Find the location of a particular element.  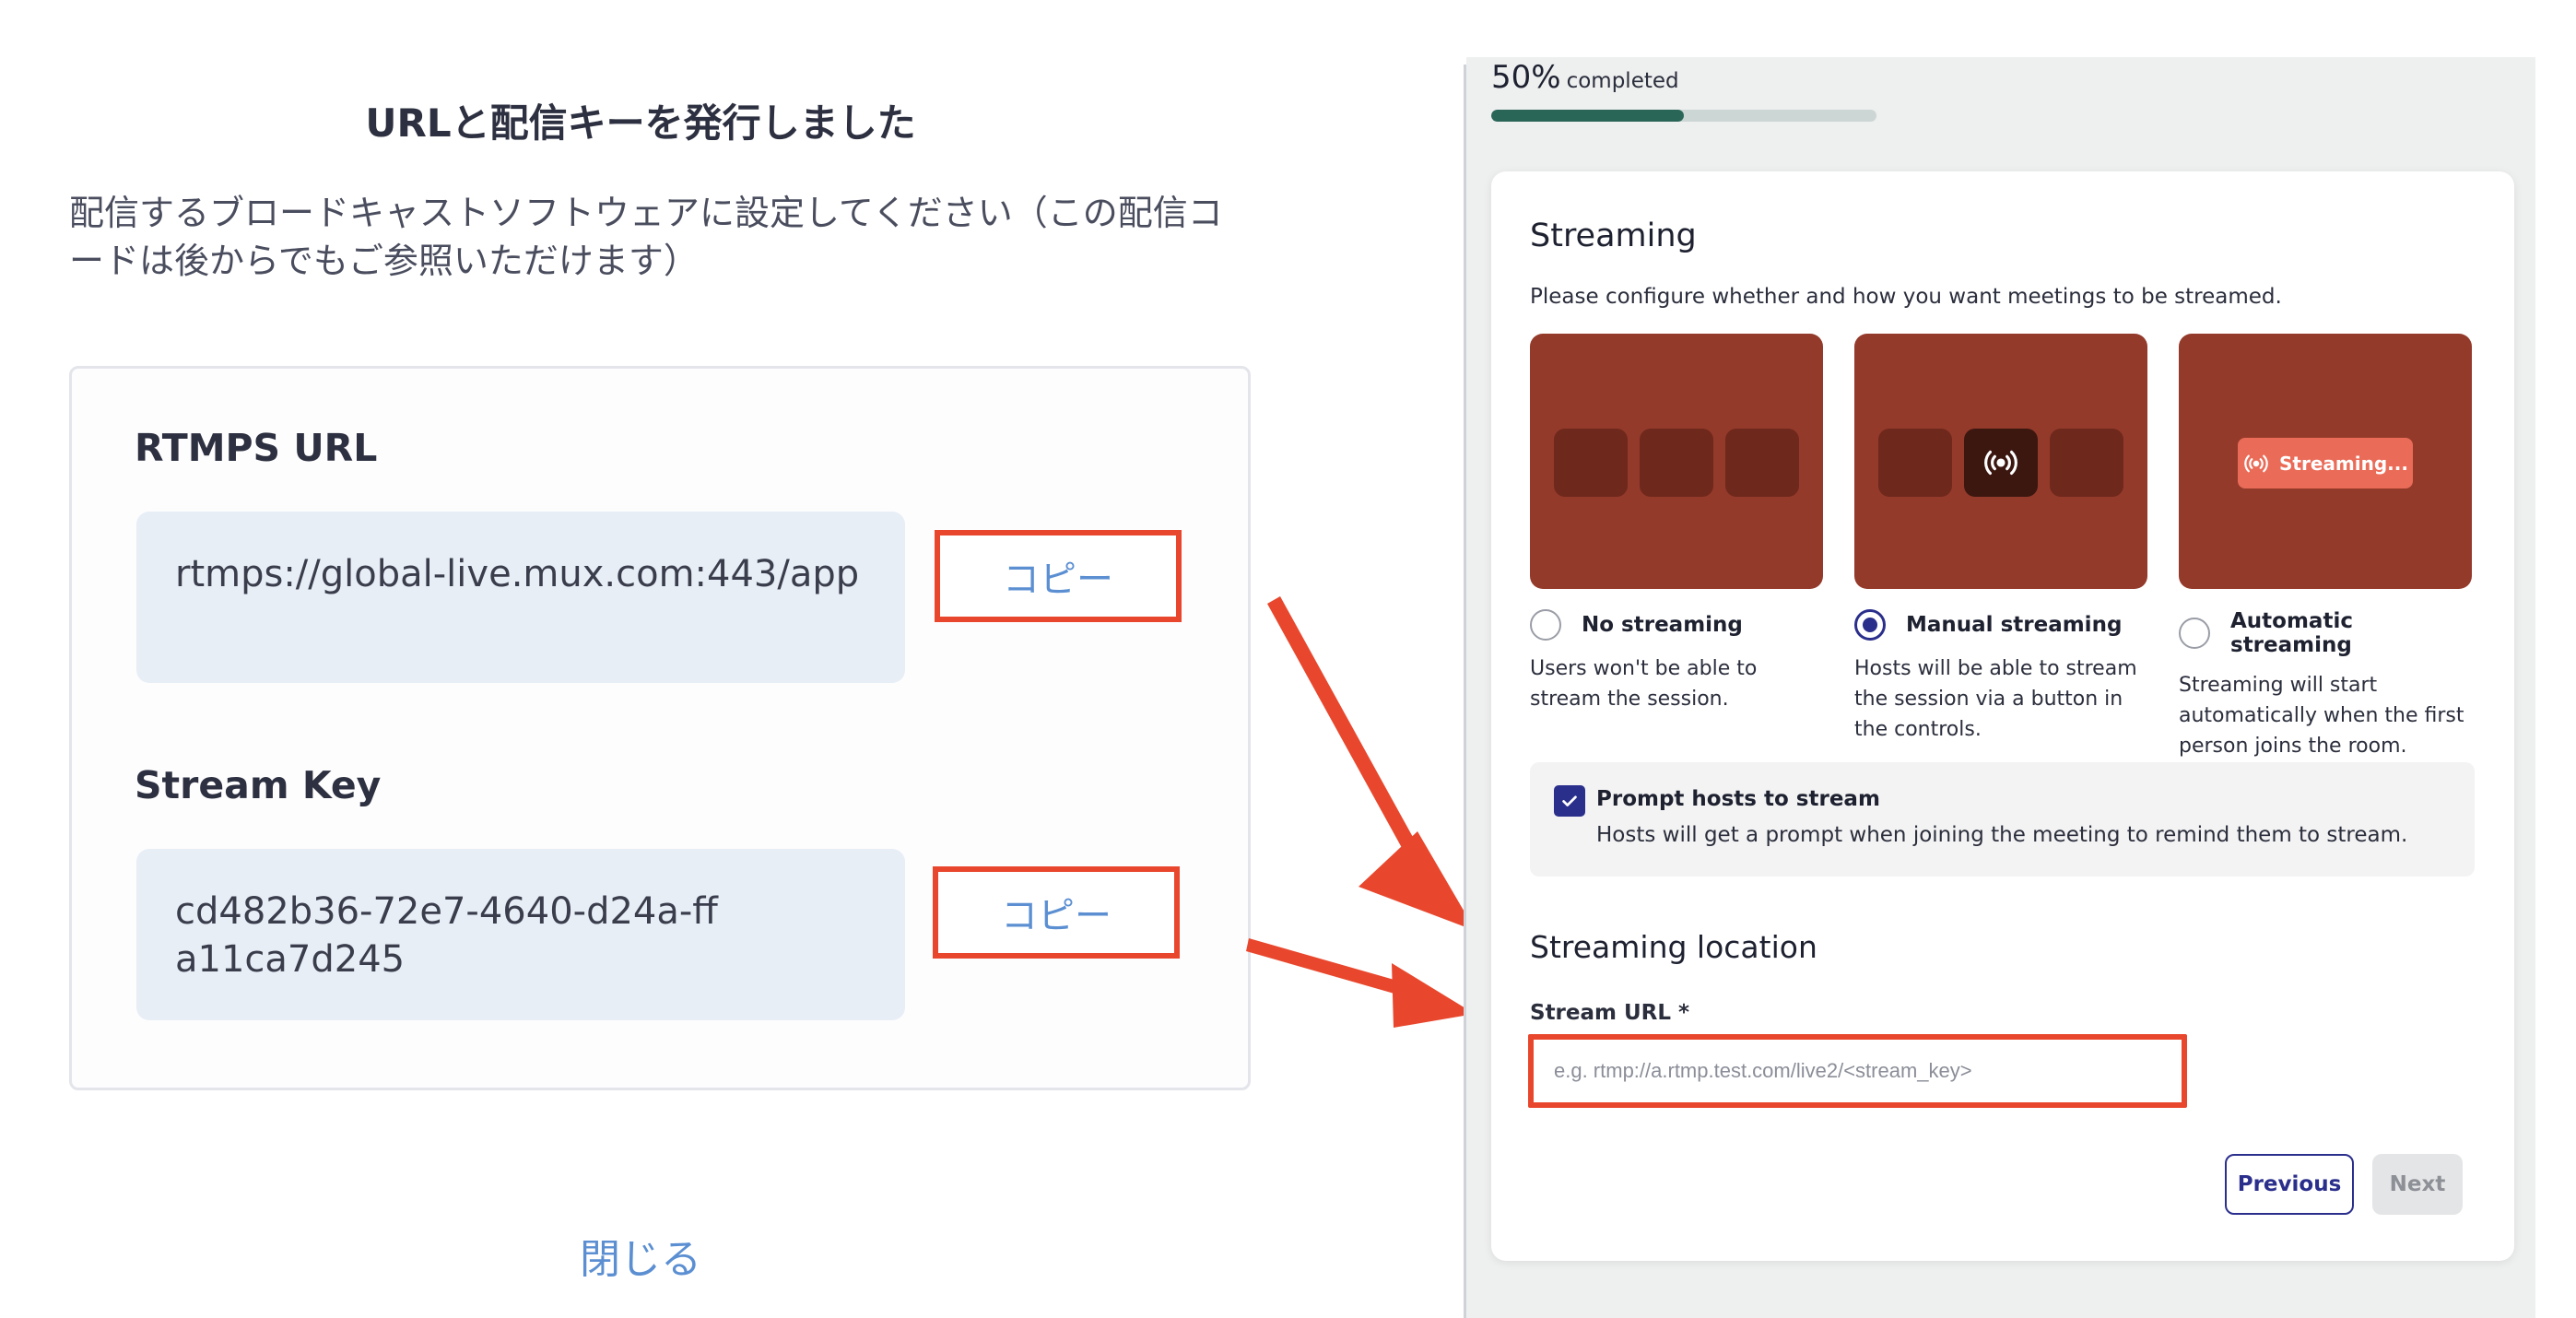

stream-key-label: Stream Key is located at coordinates (258, 785).